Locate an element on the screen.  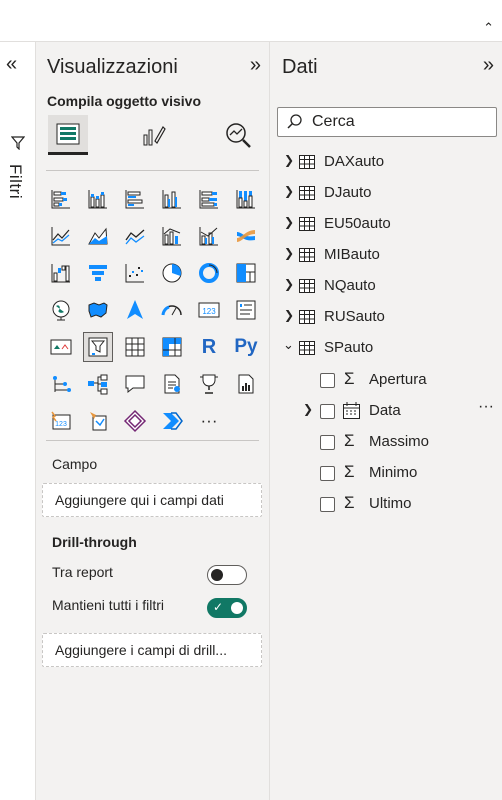
tra-report-toggle is located at coordinates (227, 575).